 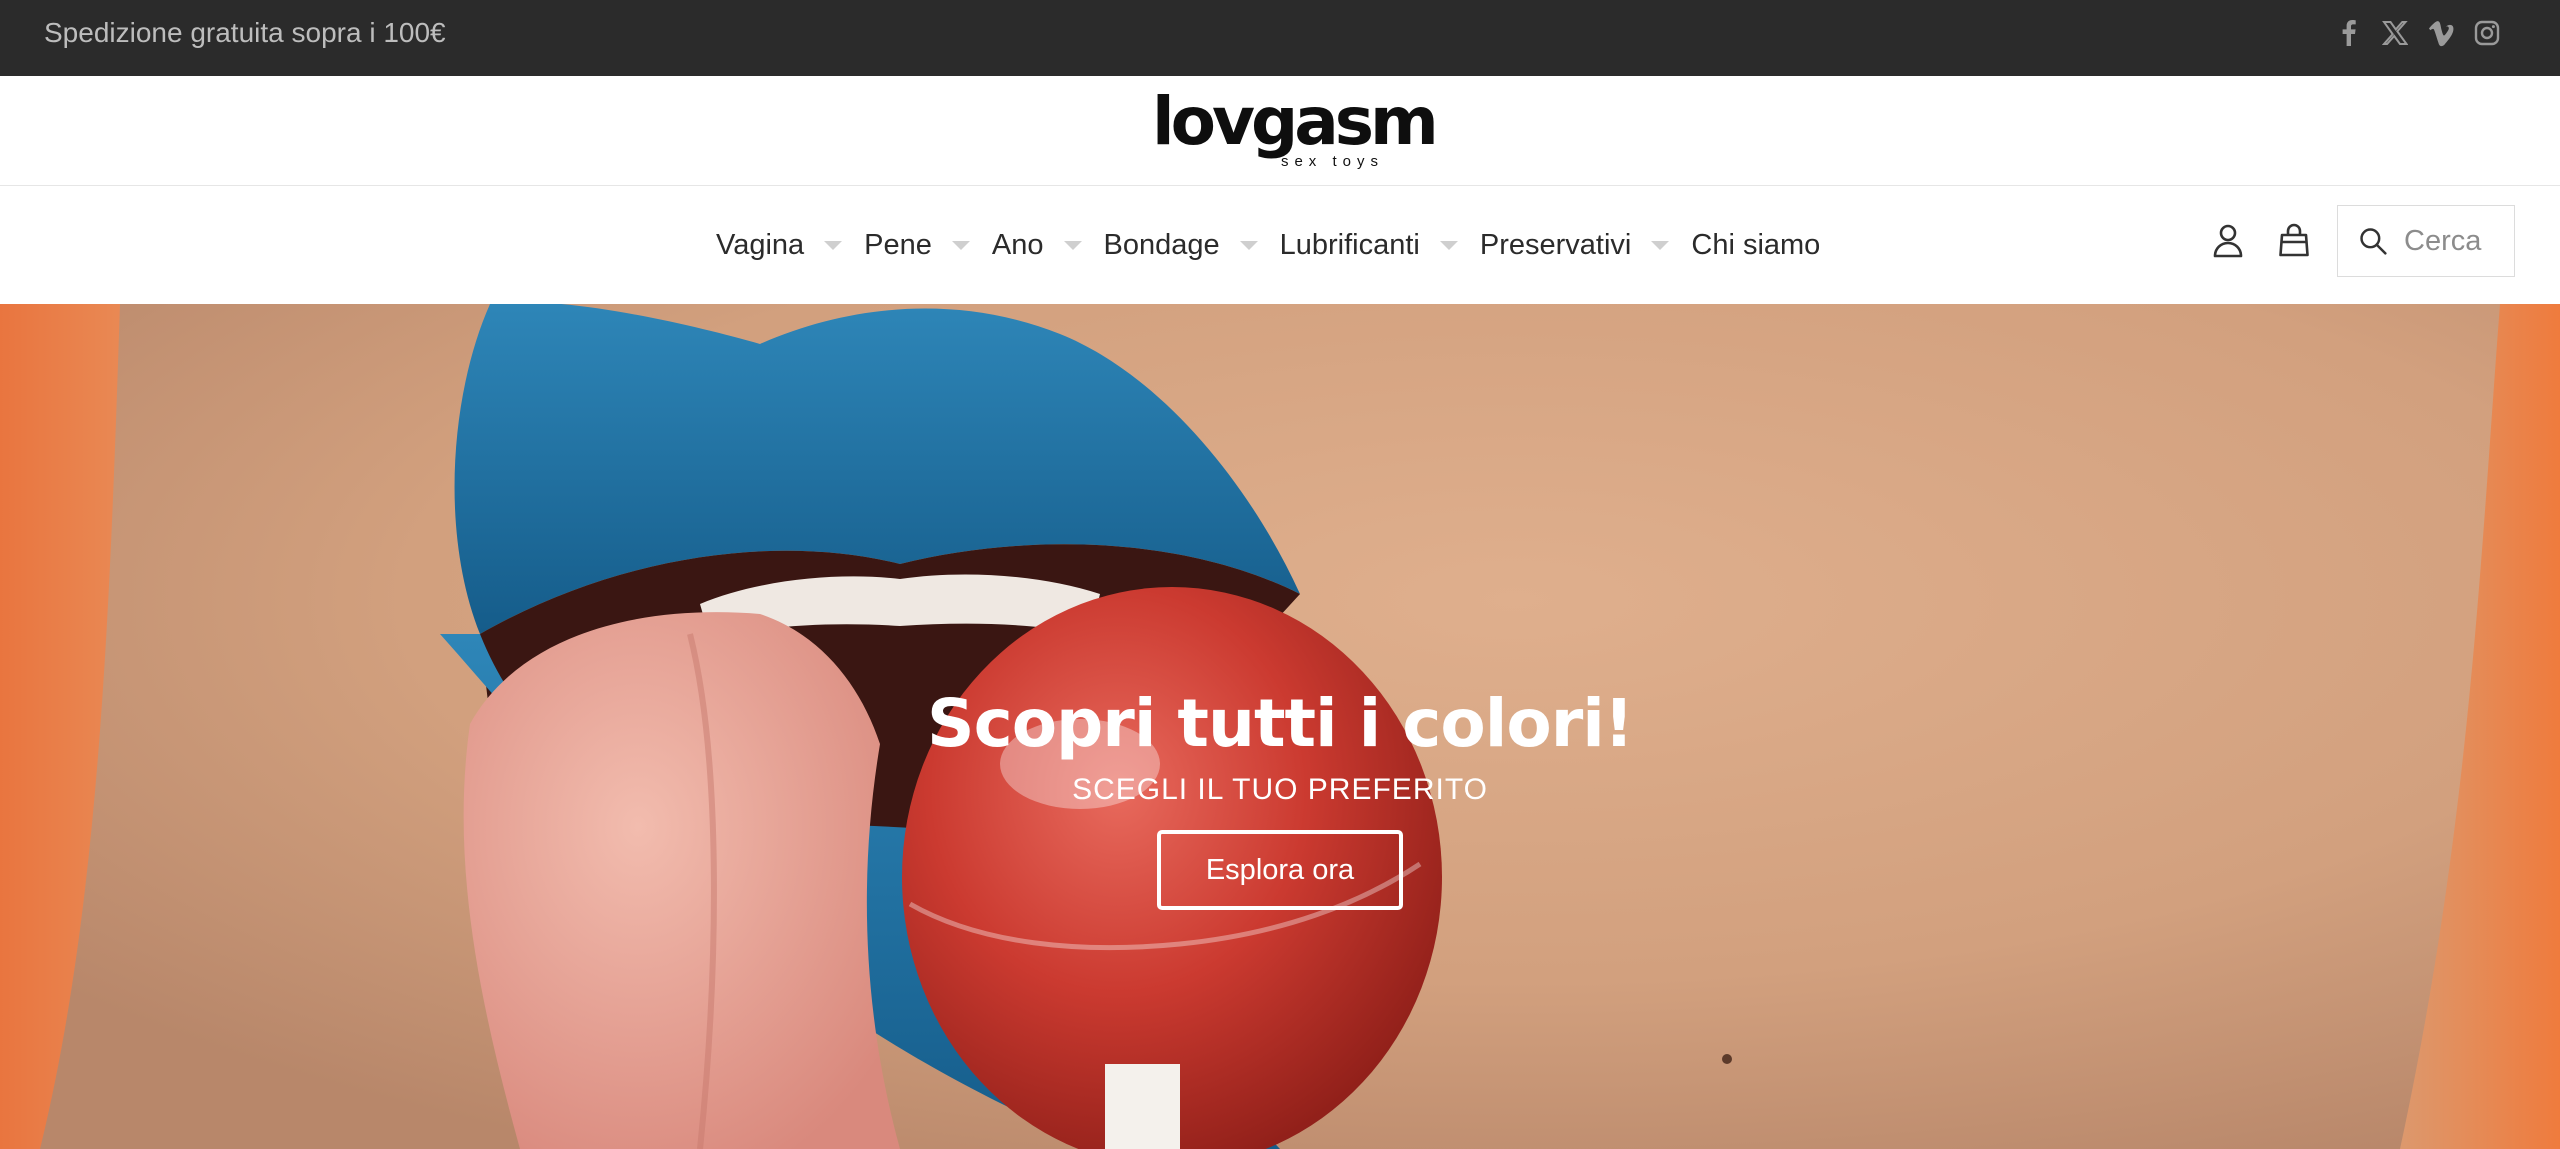 I want to click on site-logo: lovgasm sex toys, so click(x=1295, y=127).